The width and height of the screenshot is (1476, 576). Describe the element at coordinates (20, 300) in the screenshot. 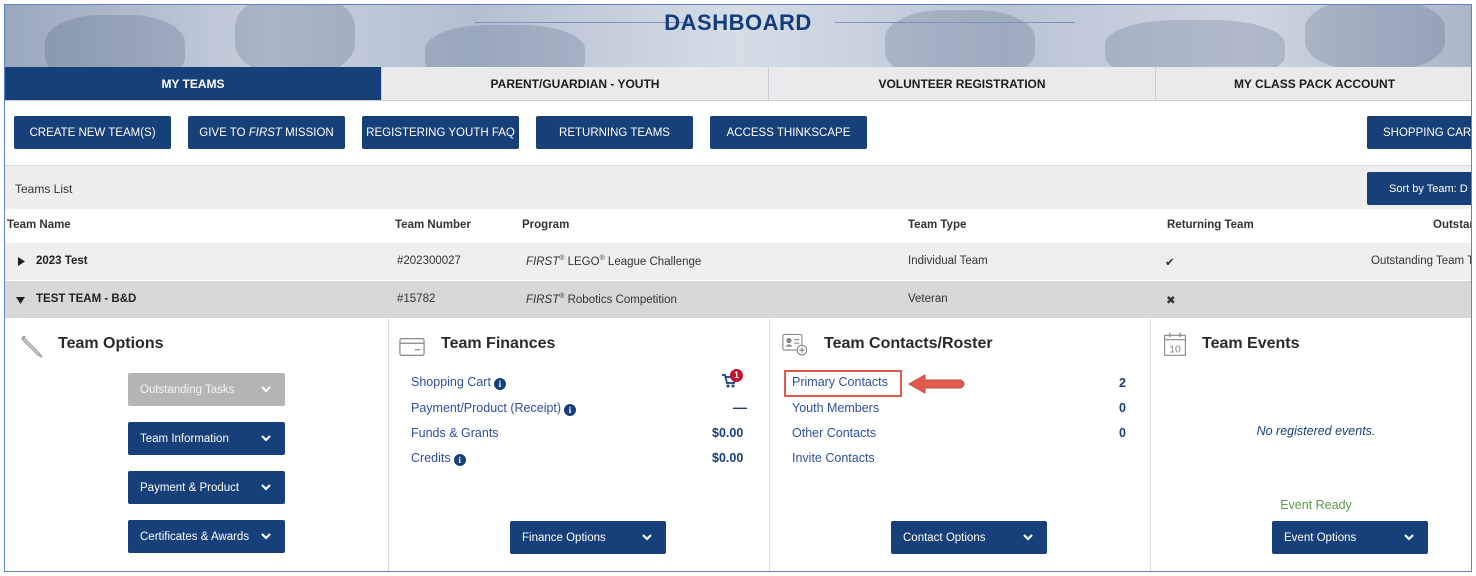

I see `caret-down-icon` at that location.